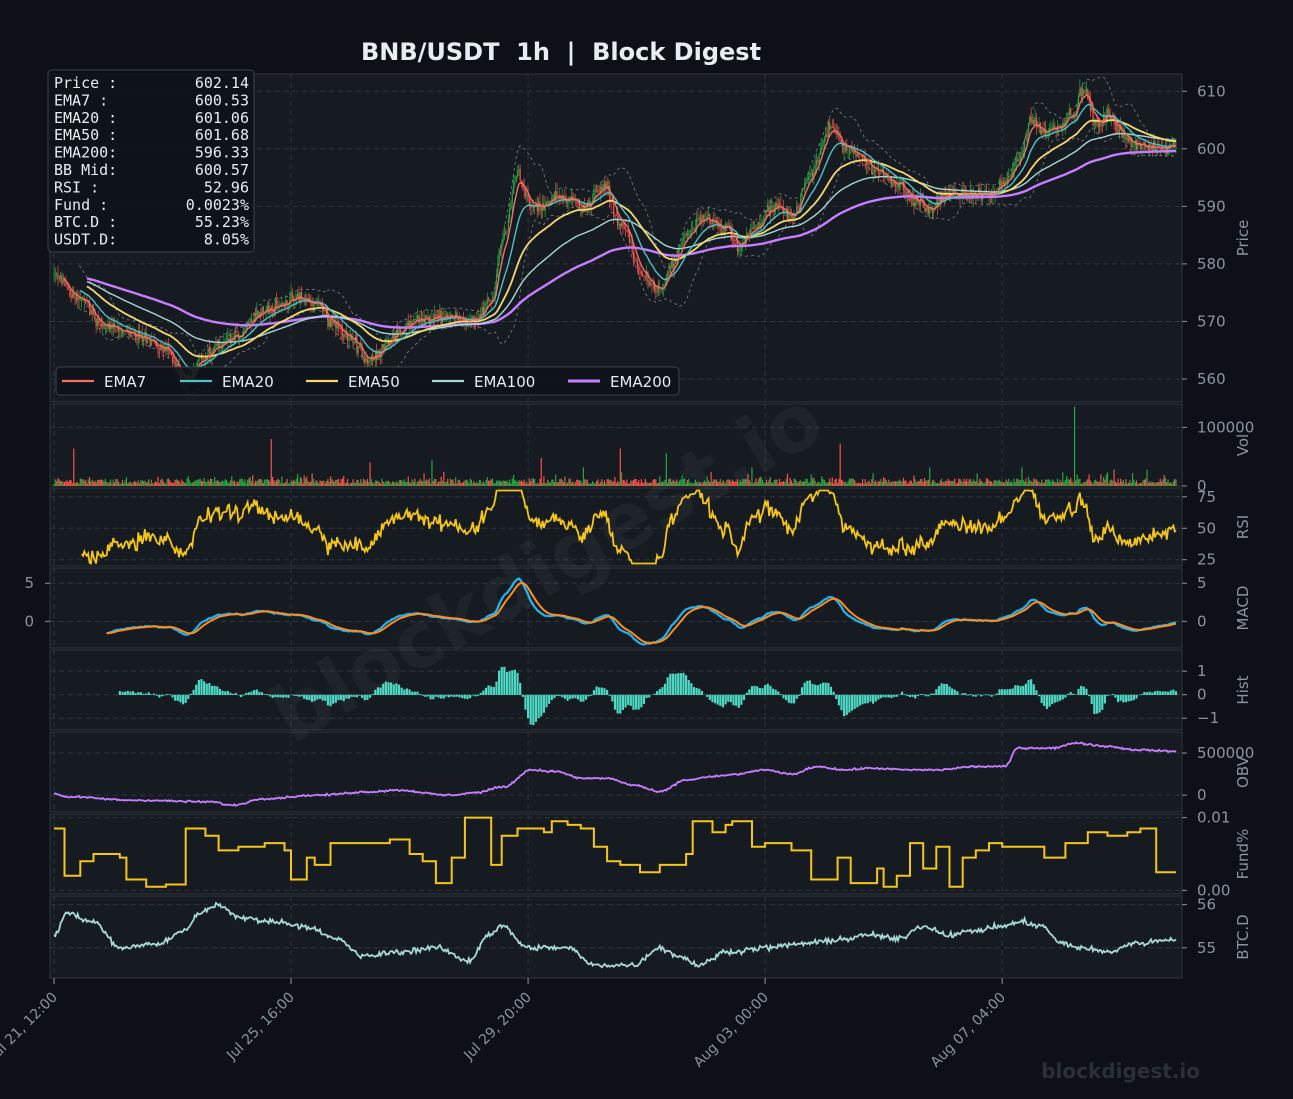 The height and width of the screenshot is (1099, 1293). What do you see at coordinates (85, 118) in the screenshot?
I see `readout-label: EMA20 :` at bounding box center [85, 118].